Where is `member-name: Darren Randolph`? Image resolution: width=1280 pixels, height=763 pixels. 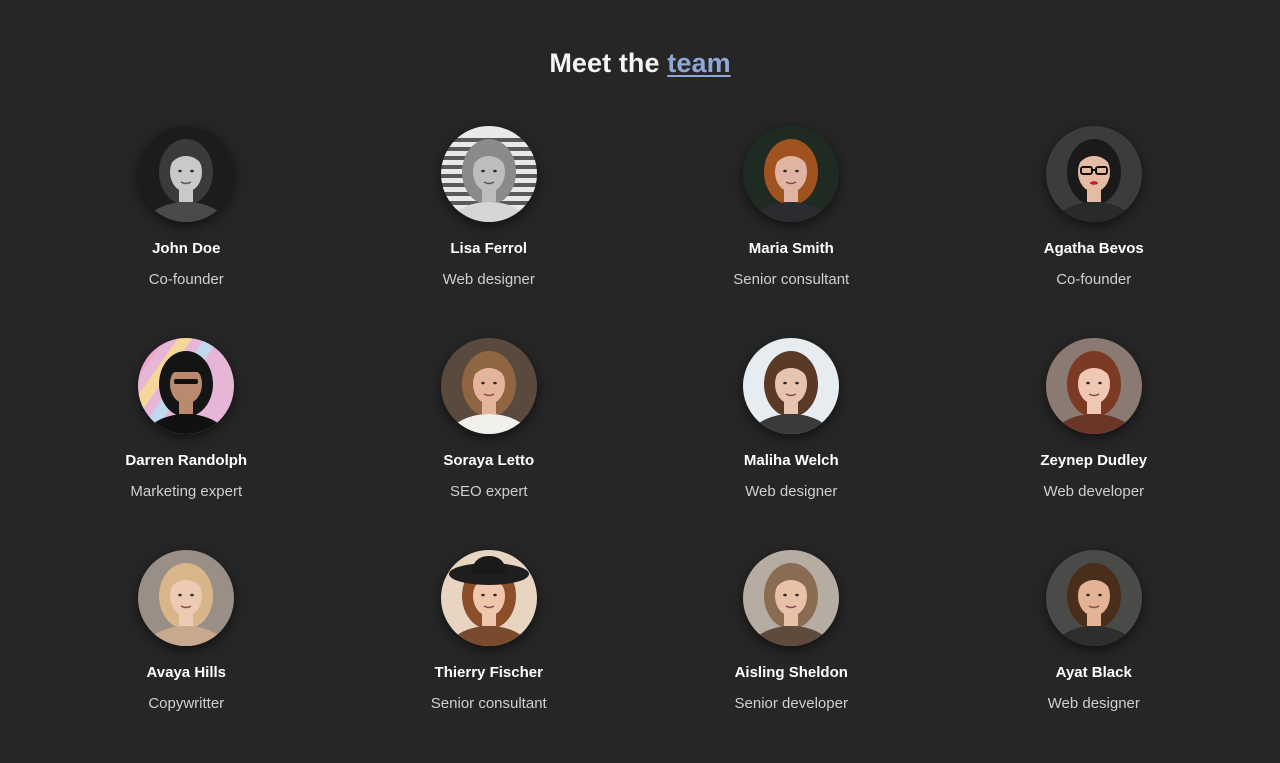
member-name: Darren Randolph is located at coordinates (186, 460).